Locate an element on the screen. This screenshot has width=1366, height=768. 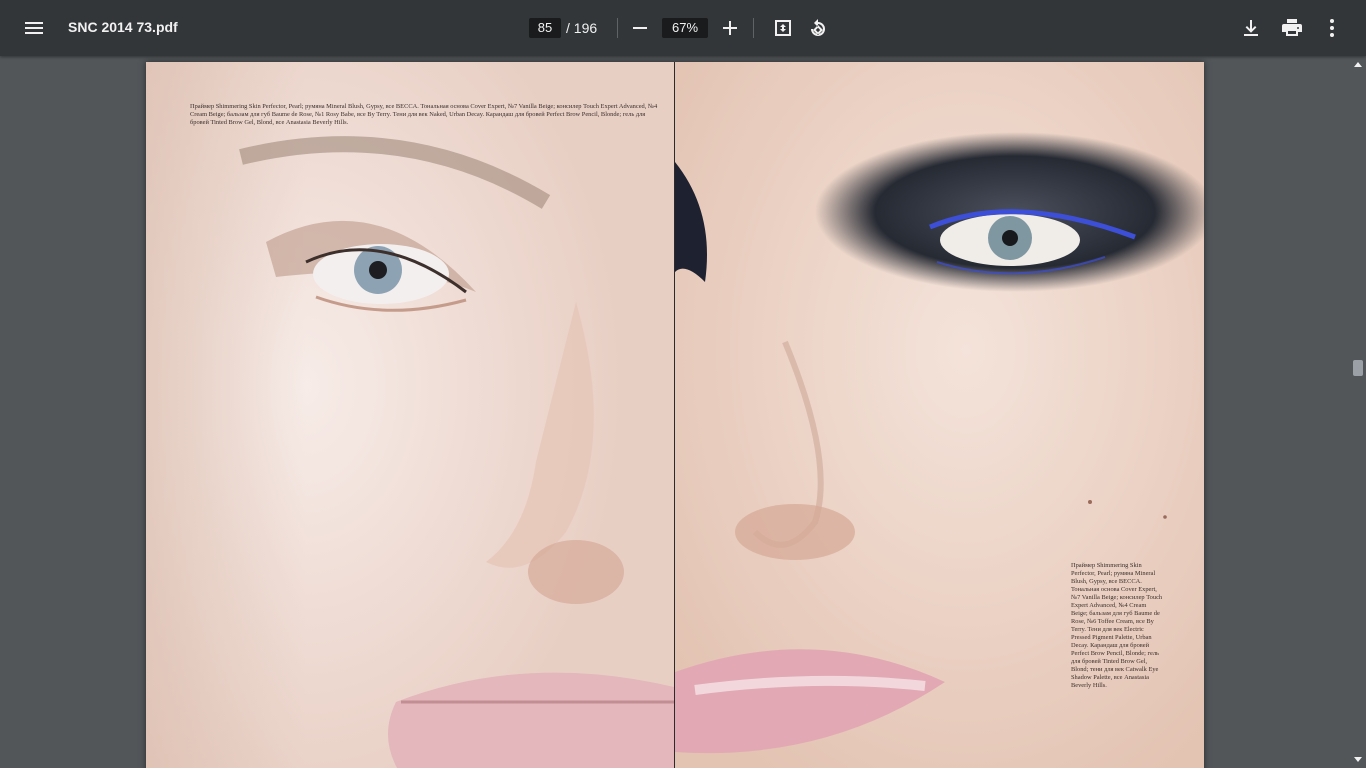
scroll-down-arrow-icon is located at coordinates (1358, 759).